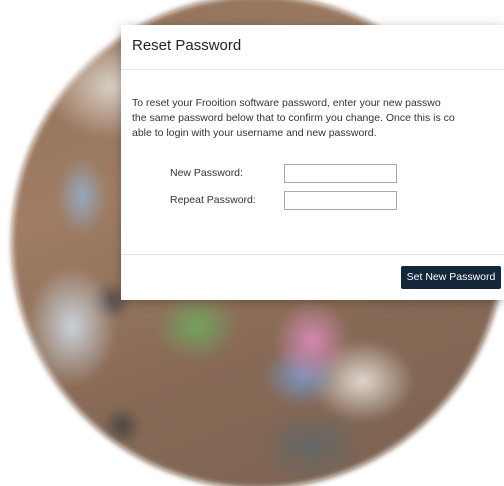 This screenshot has width=504, height=486. I want to click on new-password-row: New Password:, so click(312, 174).